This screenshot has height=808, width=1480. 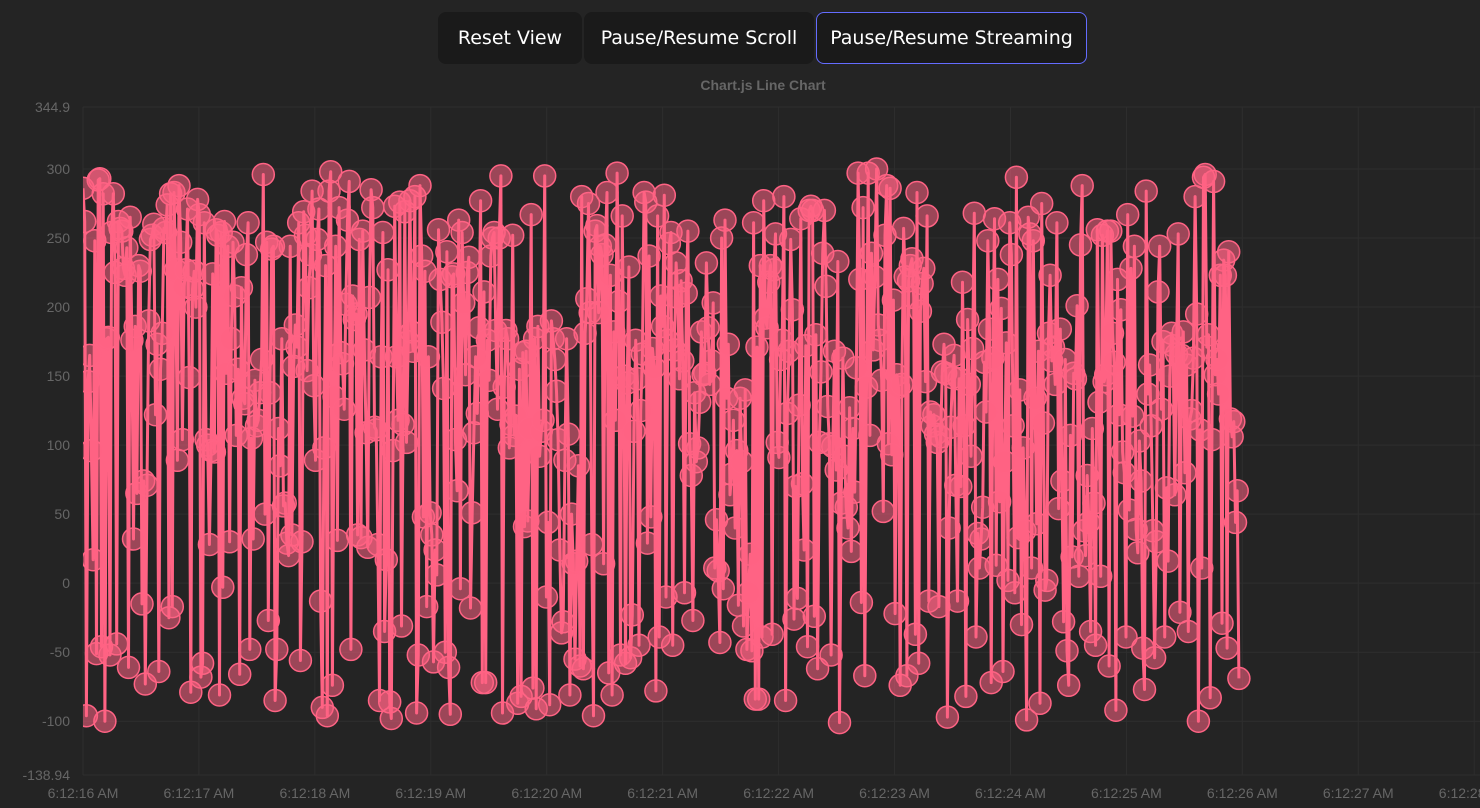 I want to click on pause-resume-scroll-button: Pause/Resume Scroll, so click(x=699, y=38).